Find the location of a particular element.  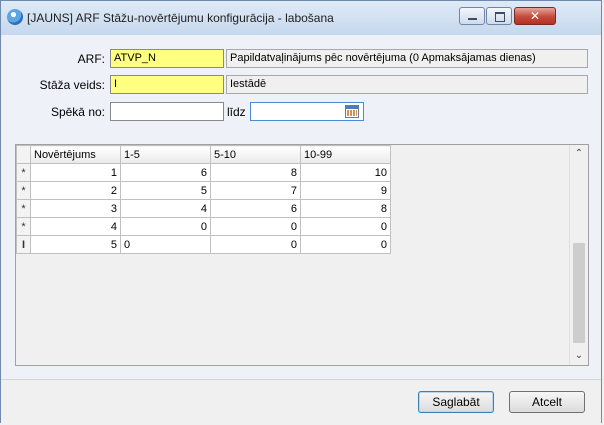

grid-cell: 1 is located at coordinates (75, 172).